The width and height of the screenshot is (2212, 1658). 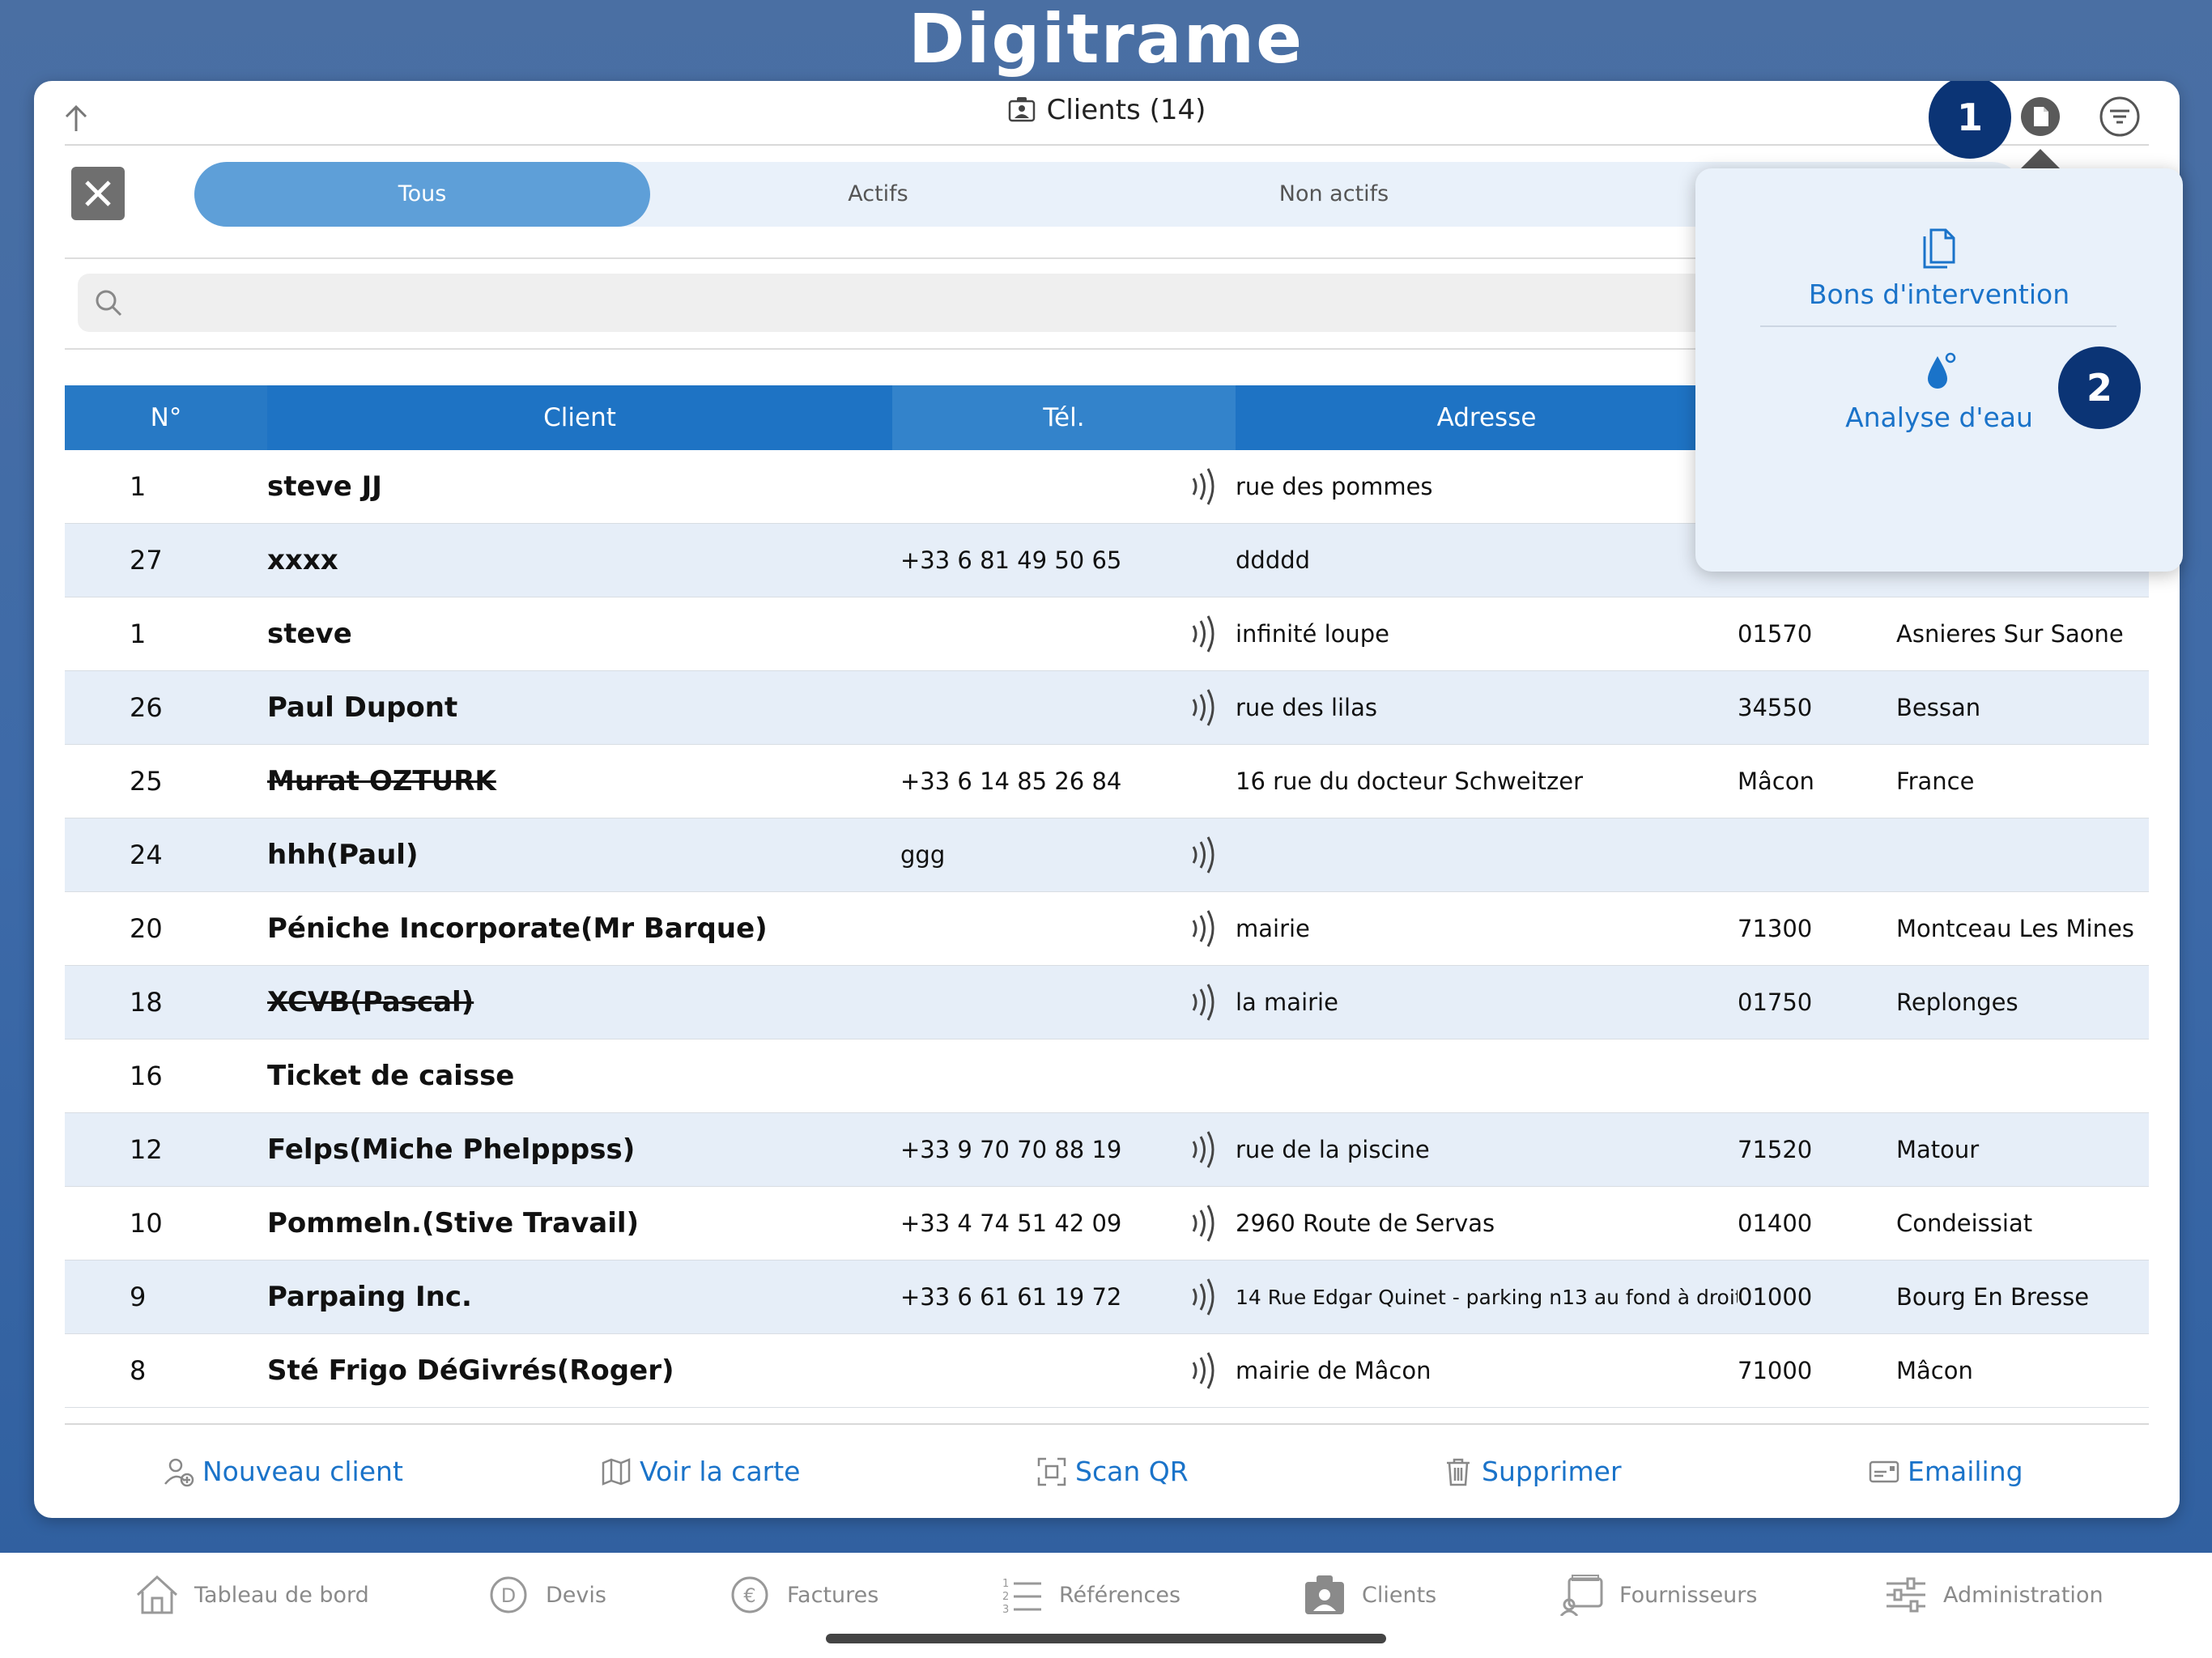 I want to click on tab-label: Références, so click(x=1120, y=1595).